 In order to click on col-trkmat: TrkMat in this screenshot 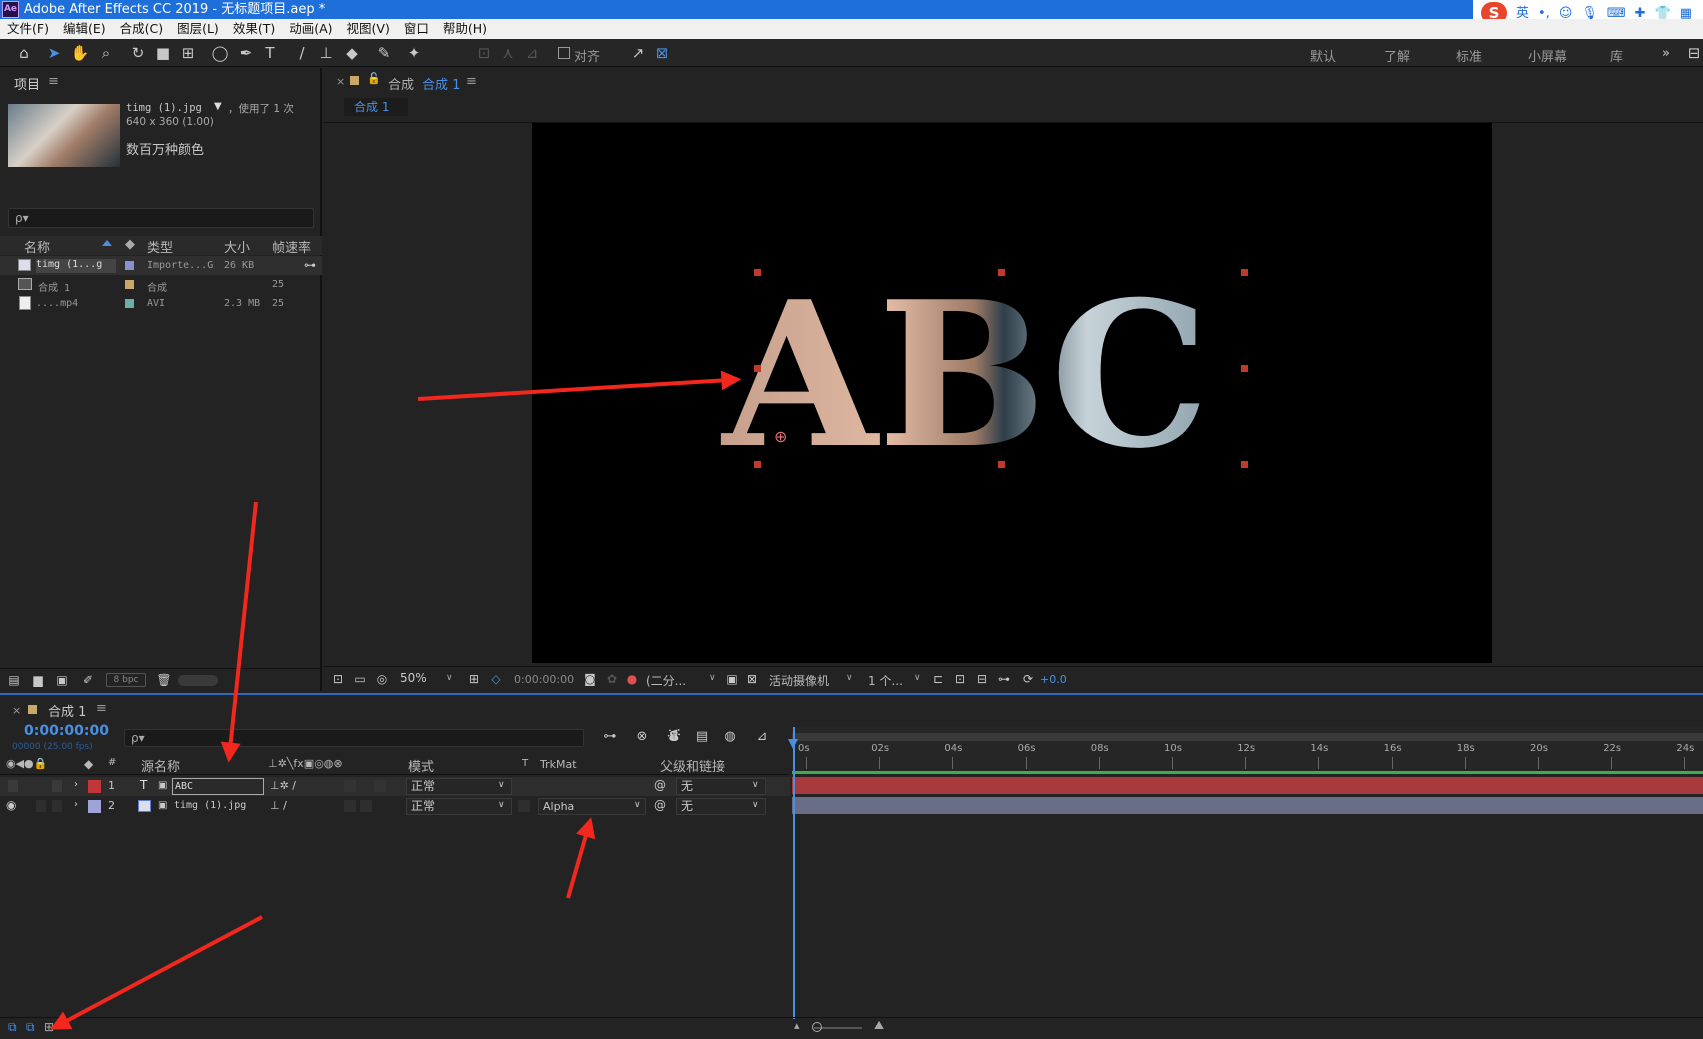, I will do `click(558, 764)`.